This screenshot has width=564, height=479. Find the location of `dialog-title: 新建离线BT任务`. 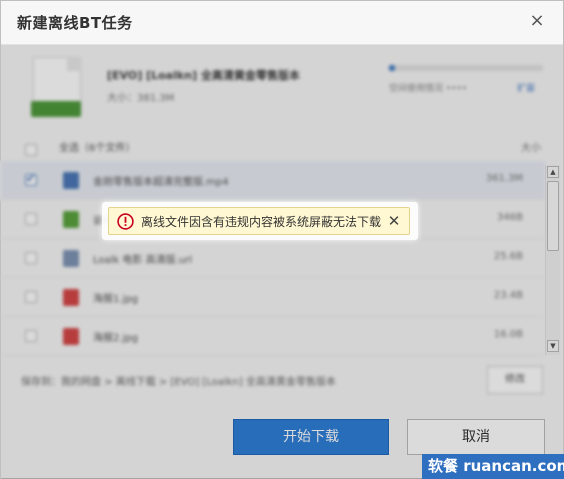

dialog-title: 新建离线BT任务 is located at coordinates (75, 23).